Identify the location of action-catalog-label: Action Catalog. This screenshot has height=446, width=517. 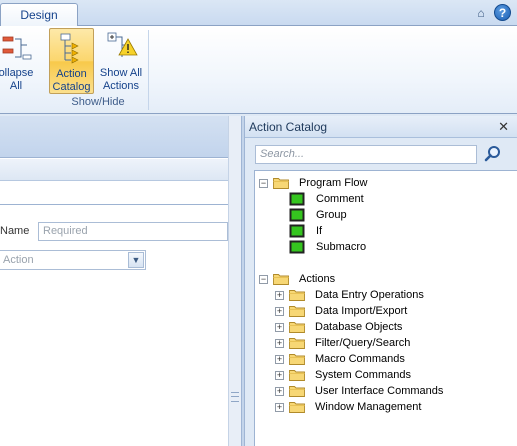
(71, 80).